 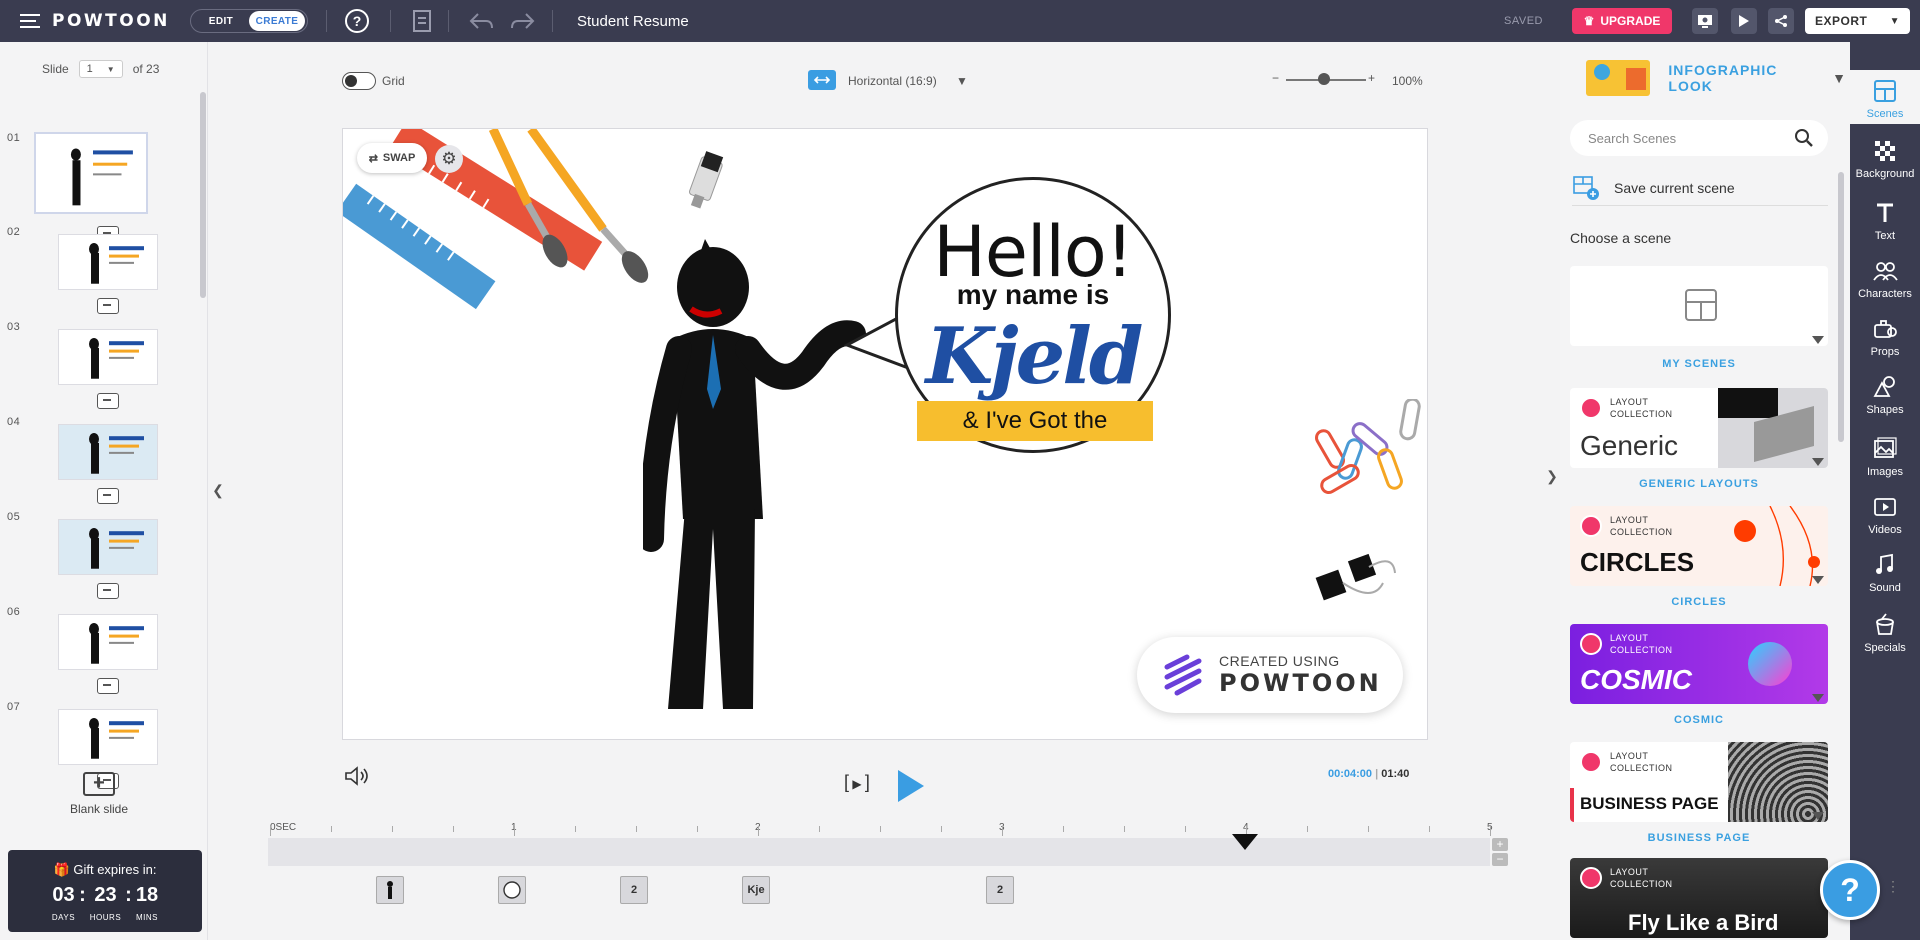 What do you see at coordinates (1245, 842) in the screenshot?
I see `playhead-marker` at bounding box center [1245, 842].